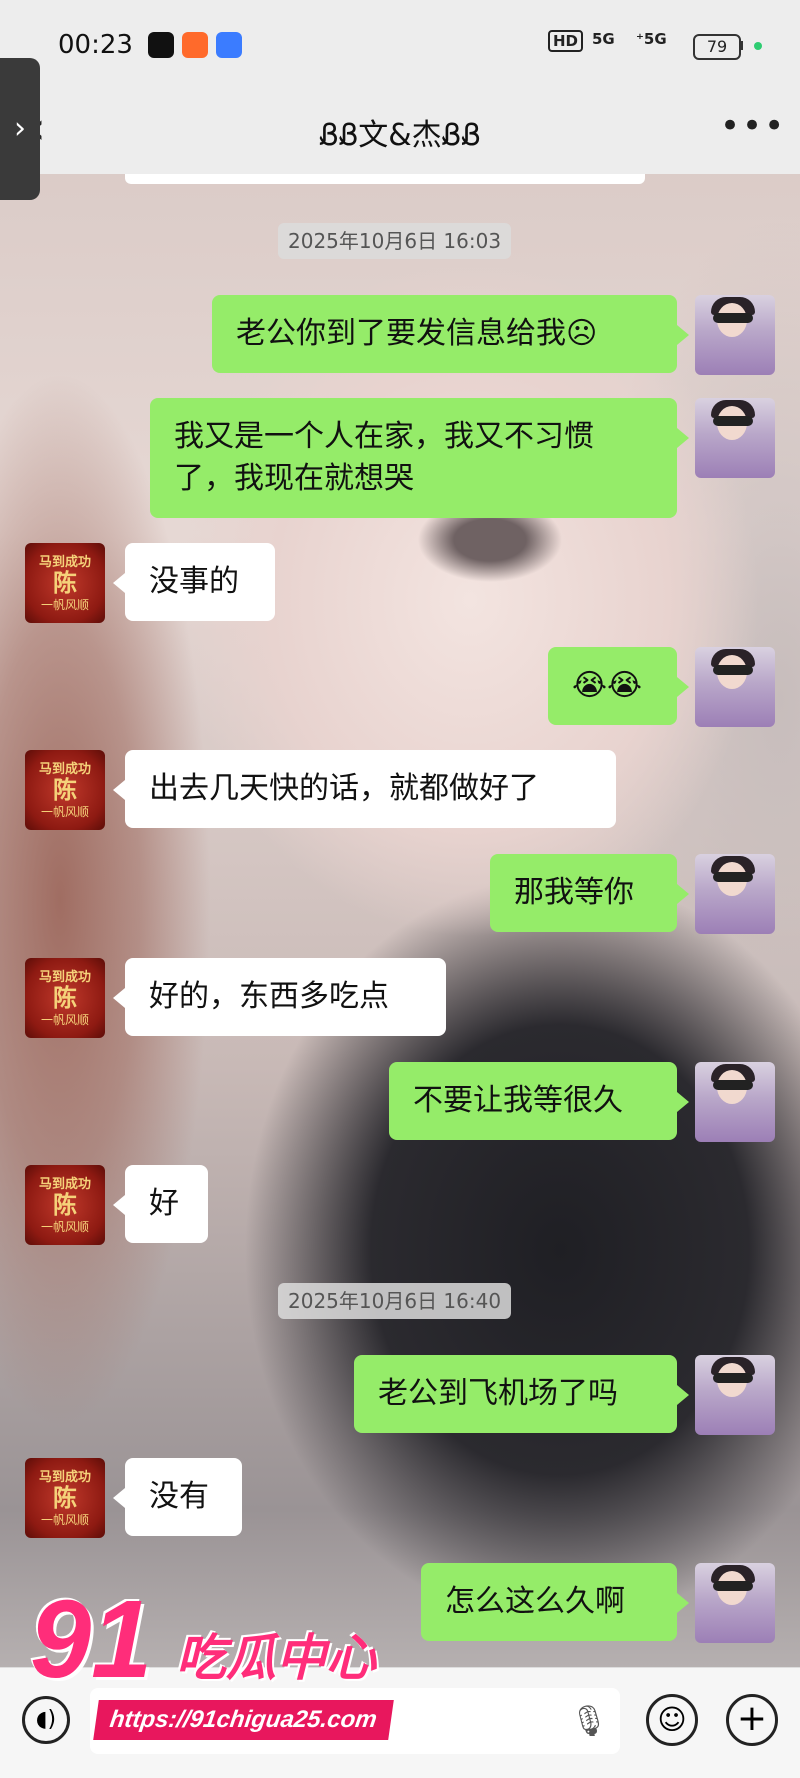 This screenshot has height=1778, width=800. I want to click on emoji-icon: ☺, so click(672, 1720).